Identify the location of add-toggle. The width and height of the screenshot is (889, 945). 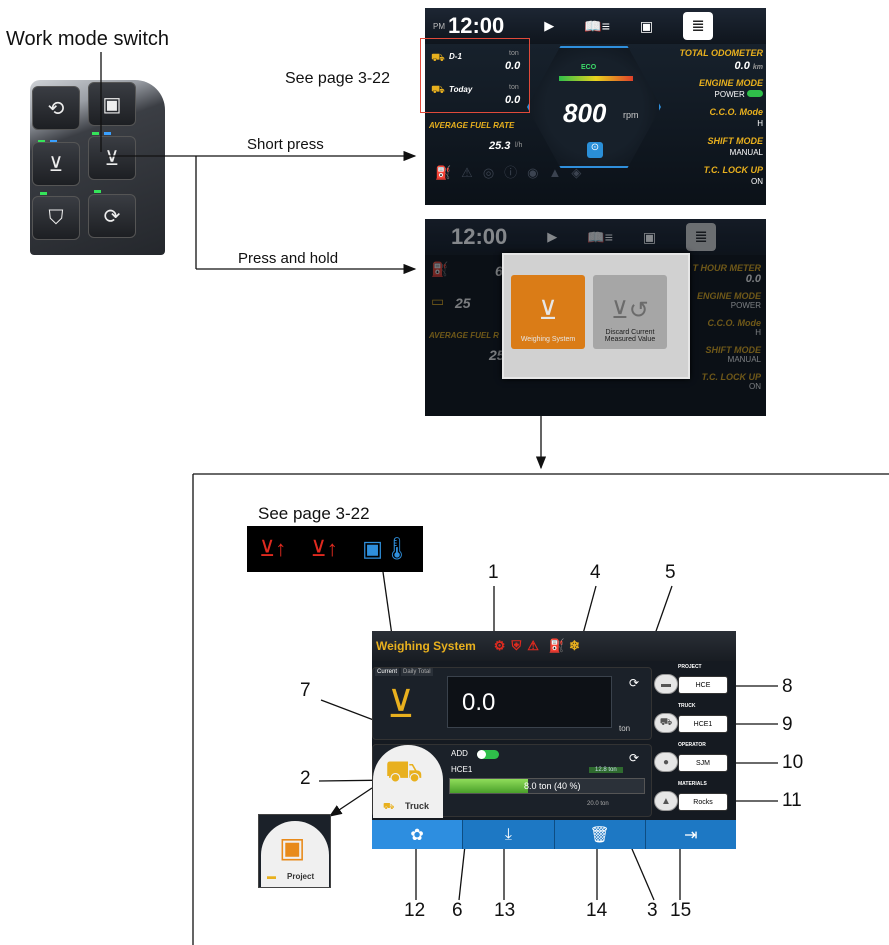
(488, 754).